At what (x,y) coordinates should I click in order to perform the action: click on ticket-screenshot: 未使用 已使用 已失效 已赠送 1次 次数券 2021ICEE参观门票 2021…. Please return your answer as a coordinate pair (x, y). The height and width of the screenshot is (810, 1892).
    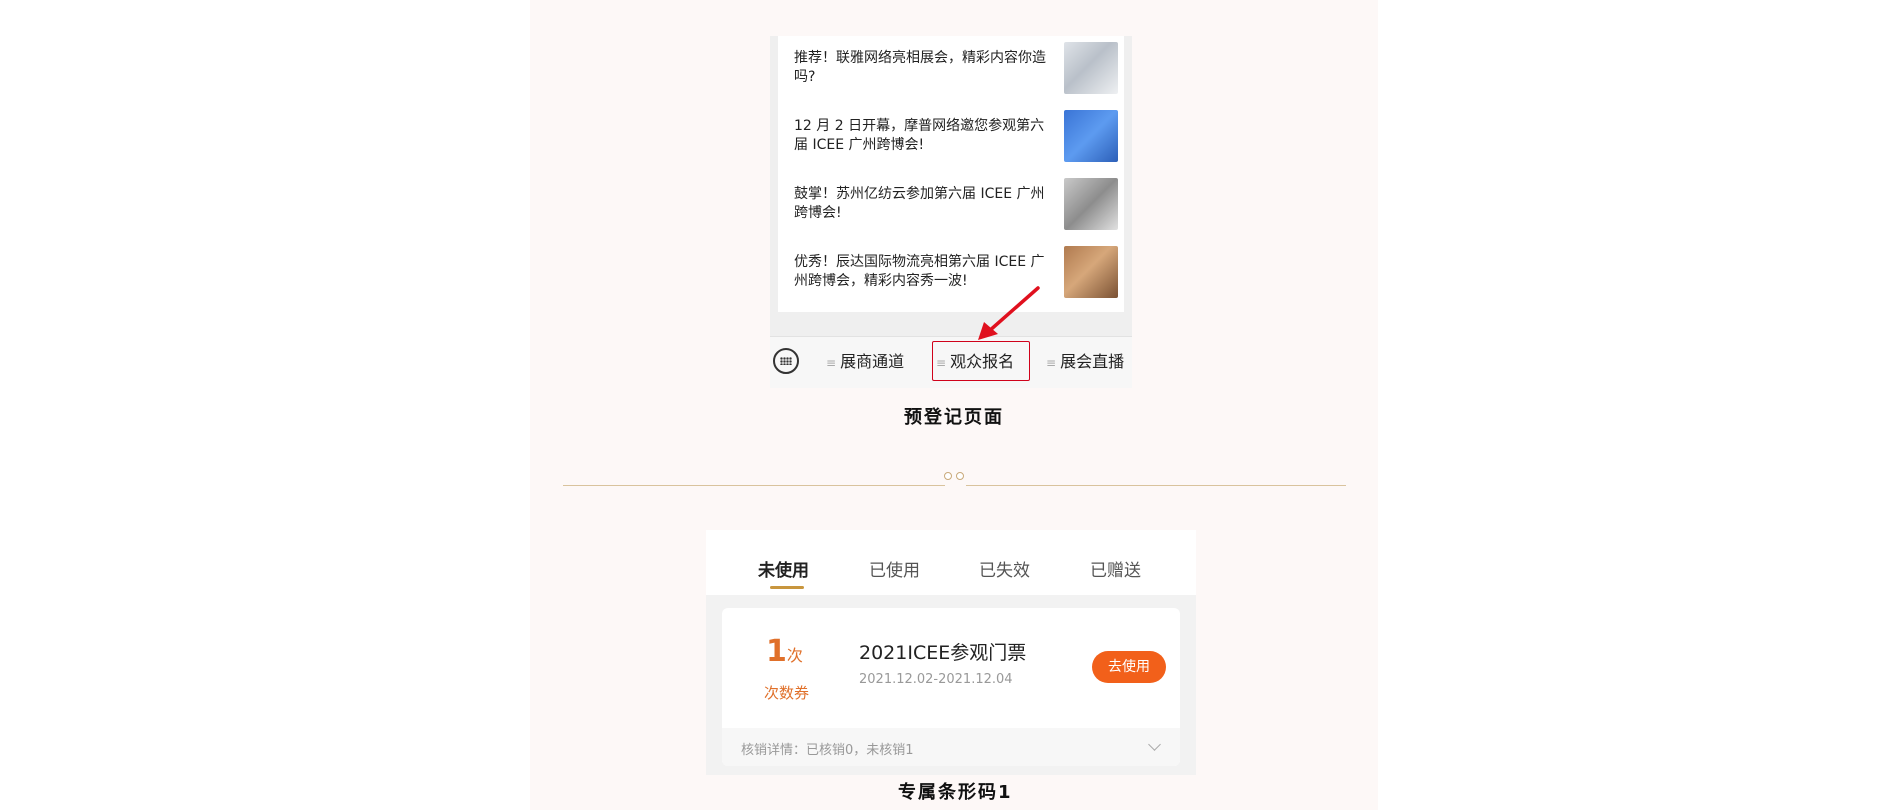
    Looking at the image, I should click on (951, 652).